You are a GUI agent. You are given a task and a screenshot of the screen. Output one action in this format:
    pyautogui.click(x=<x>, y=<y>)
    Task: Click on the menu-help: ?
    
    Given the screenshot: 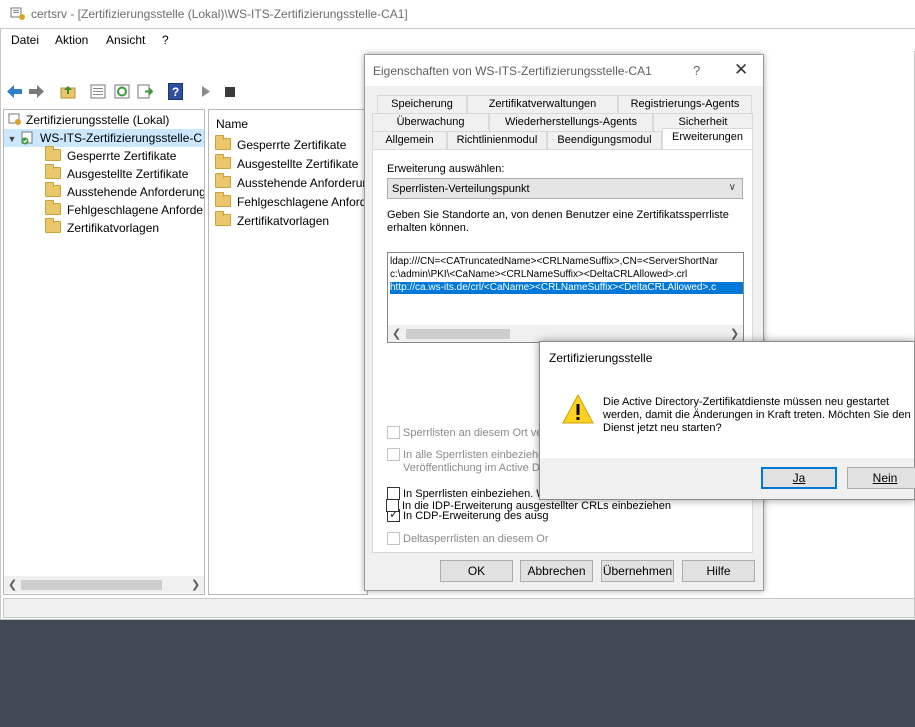 What is the action you would take?
    pyautogui.click(x=165, y=40)
    